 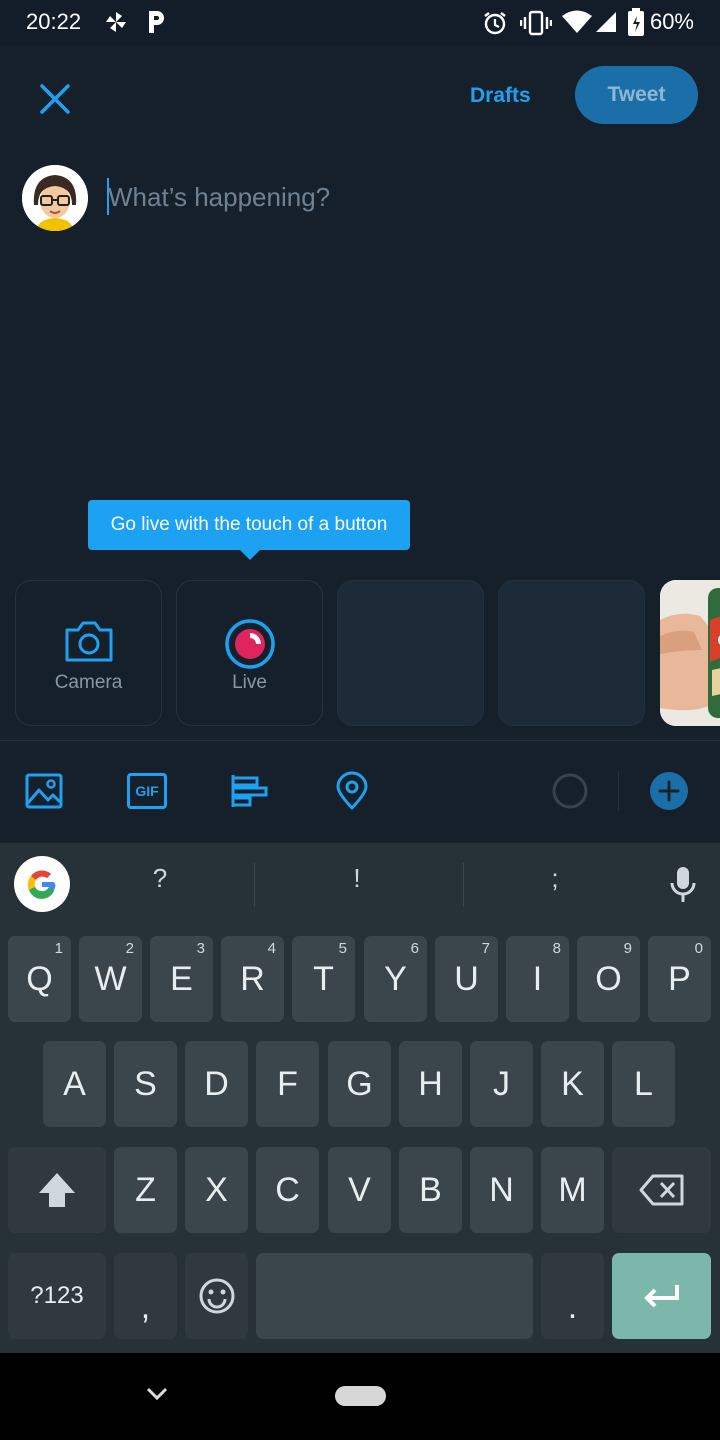 I want to click on key-c: C, so click(x=287, y=1190).